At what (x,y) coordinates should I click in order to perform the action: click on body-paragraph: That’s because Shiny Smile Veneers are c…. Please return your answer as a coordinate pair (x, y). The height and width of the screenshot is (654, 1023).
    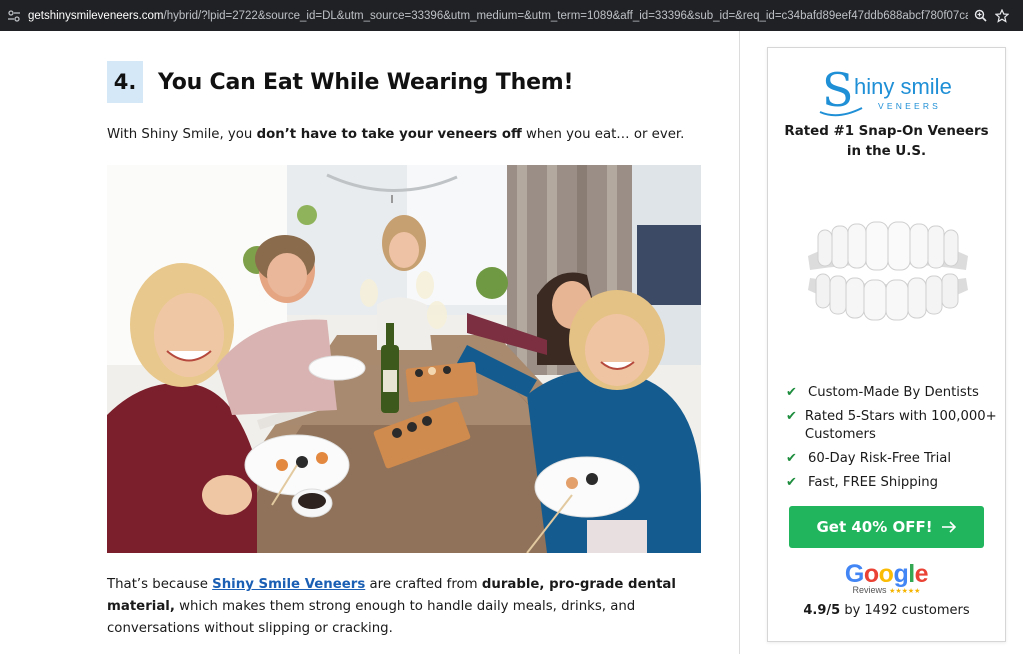
    Looking at the image, I should click on (407, 607).